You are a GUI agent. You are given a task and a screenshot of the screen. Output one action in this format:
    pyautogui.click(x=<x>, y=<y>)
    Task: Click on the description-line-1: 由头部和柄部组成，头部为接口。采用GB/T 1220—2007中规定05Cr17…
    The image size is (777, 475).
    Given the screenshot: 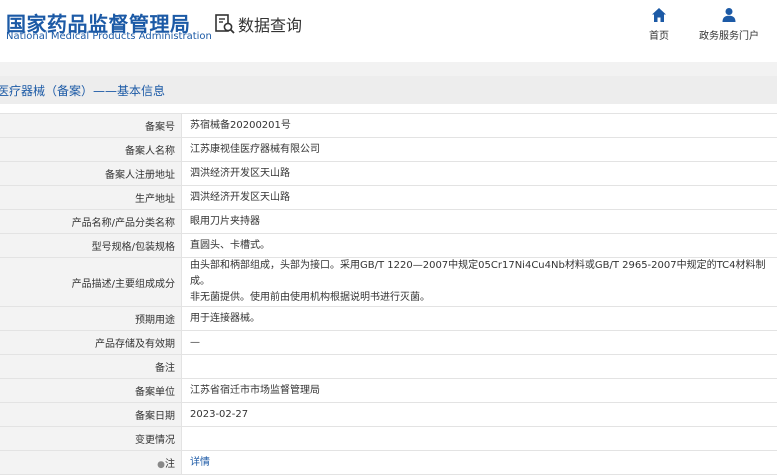 What is the action you would take?
    pyautogui.click(x=483, y=274)
    